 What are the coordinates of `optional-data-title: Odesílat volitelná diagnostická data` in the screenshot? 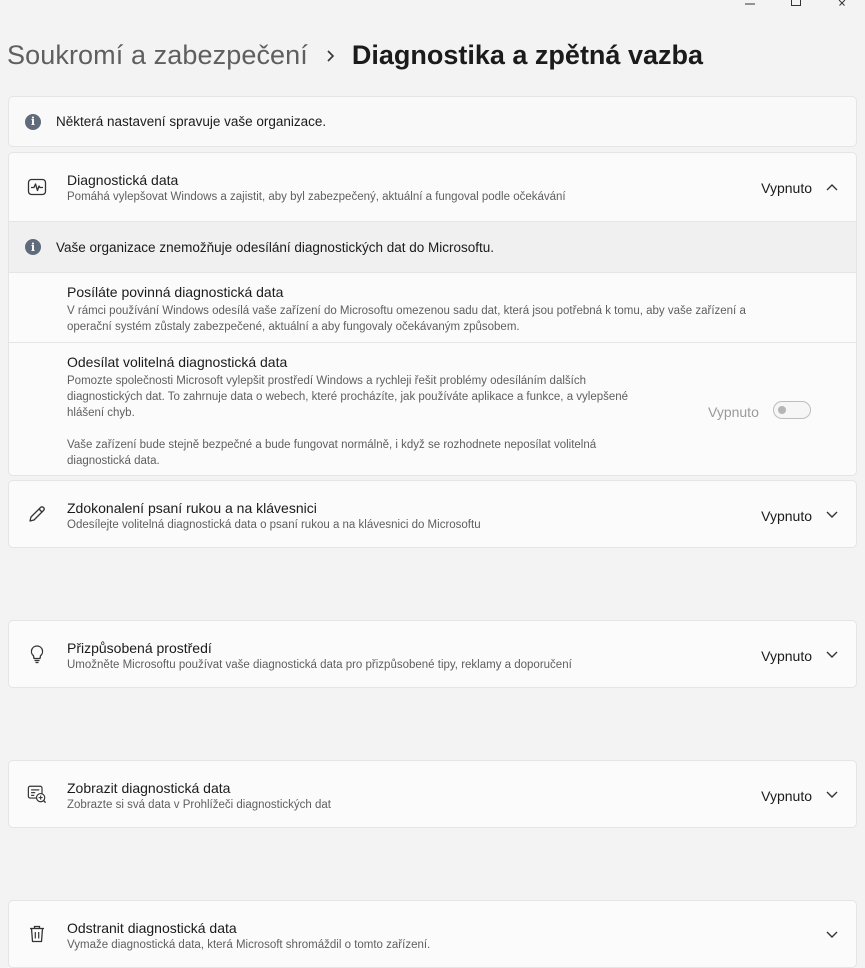 It's located at (177, 362).